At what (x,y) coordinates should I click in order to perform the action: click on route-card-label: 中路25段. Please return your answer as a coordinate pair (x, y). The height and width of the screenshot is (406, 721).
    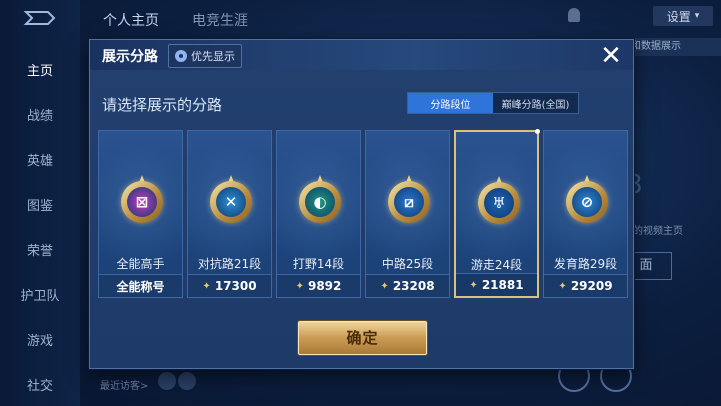
    Looking at the image, I should click on (407, 264).